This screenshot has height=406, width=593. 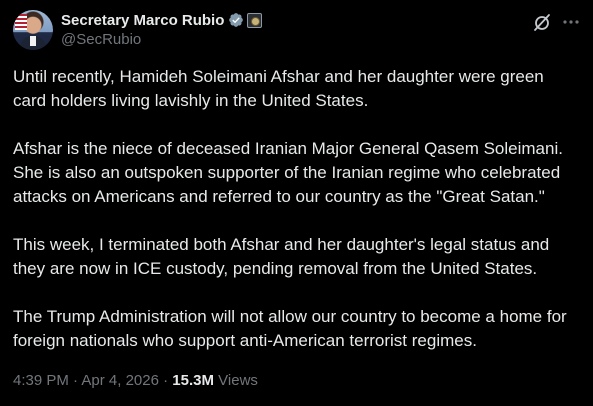 What do you see at coordinates (161, 40) in the screenshot?
I see `author-handle: @SecRubio` at bounding box center [161, 40].